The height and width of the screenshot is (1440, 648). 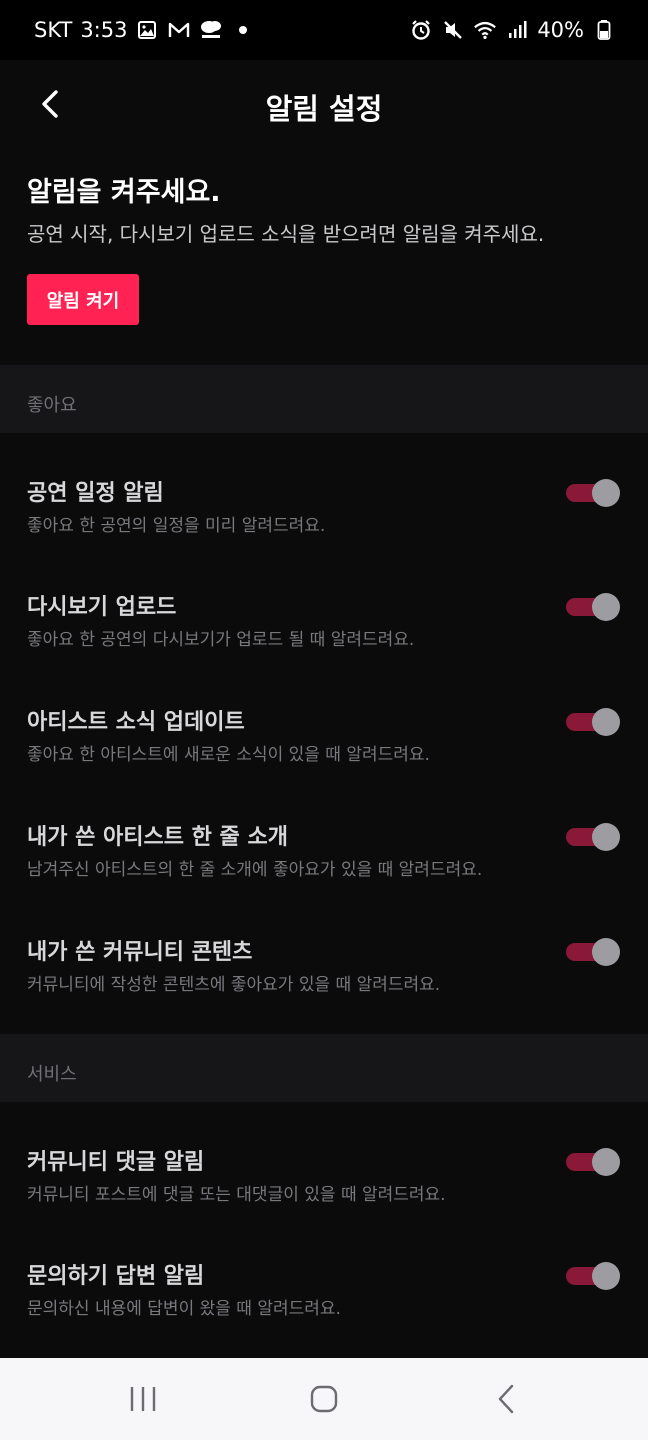 What do you see at coordinates (102, 607) in the screenshot?
I see `setting-title: 다시보기 업로드` at bounding box center [102, 607].